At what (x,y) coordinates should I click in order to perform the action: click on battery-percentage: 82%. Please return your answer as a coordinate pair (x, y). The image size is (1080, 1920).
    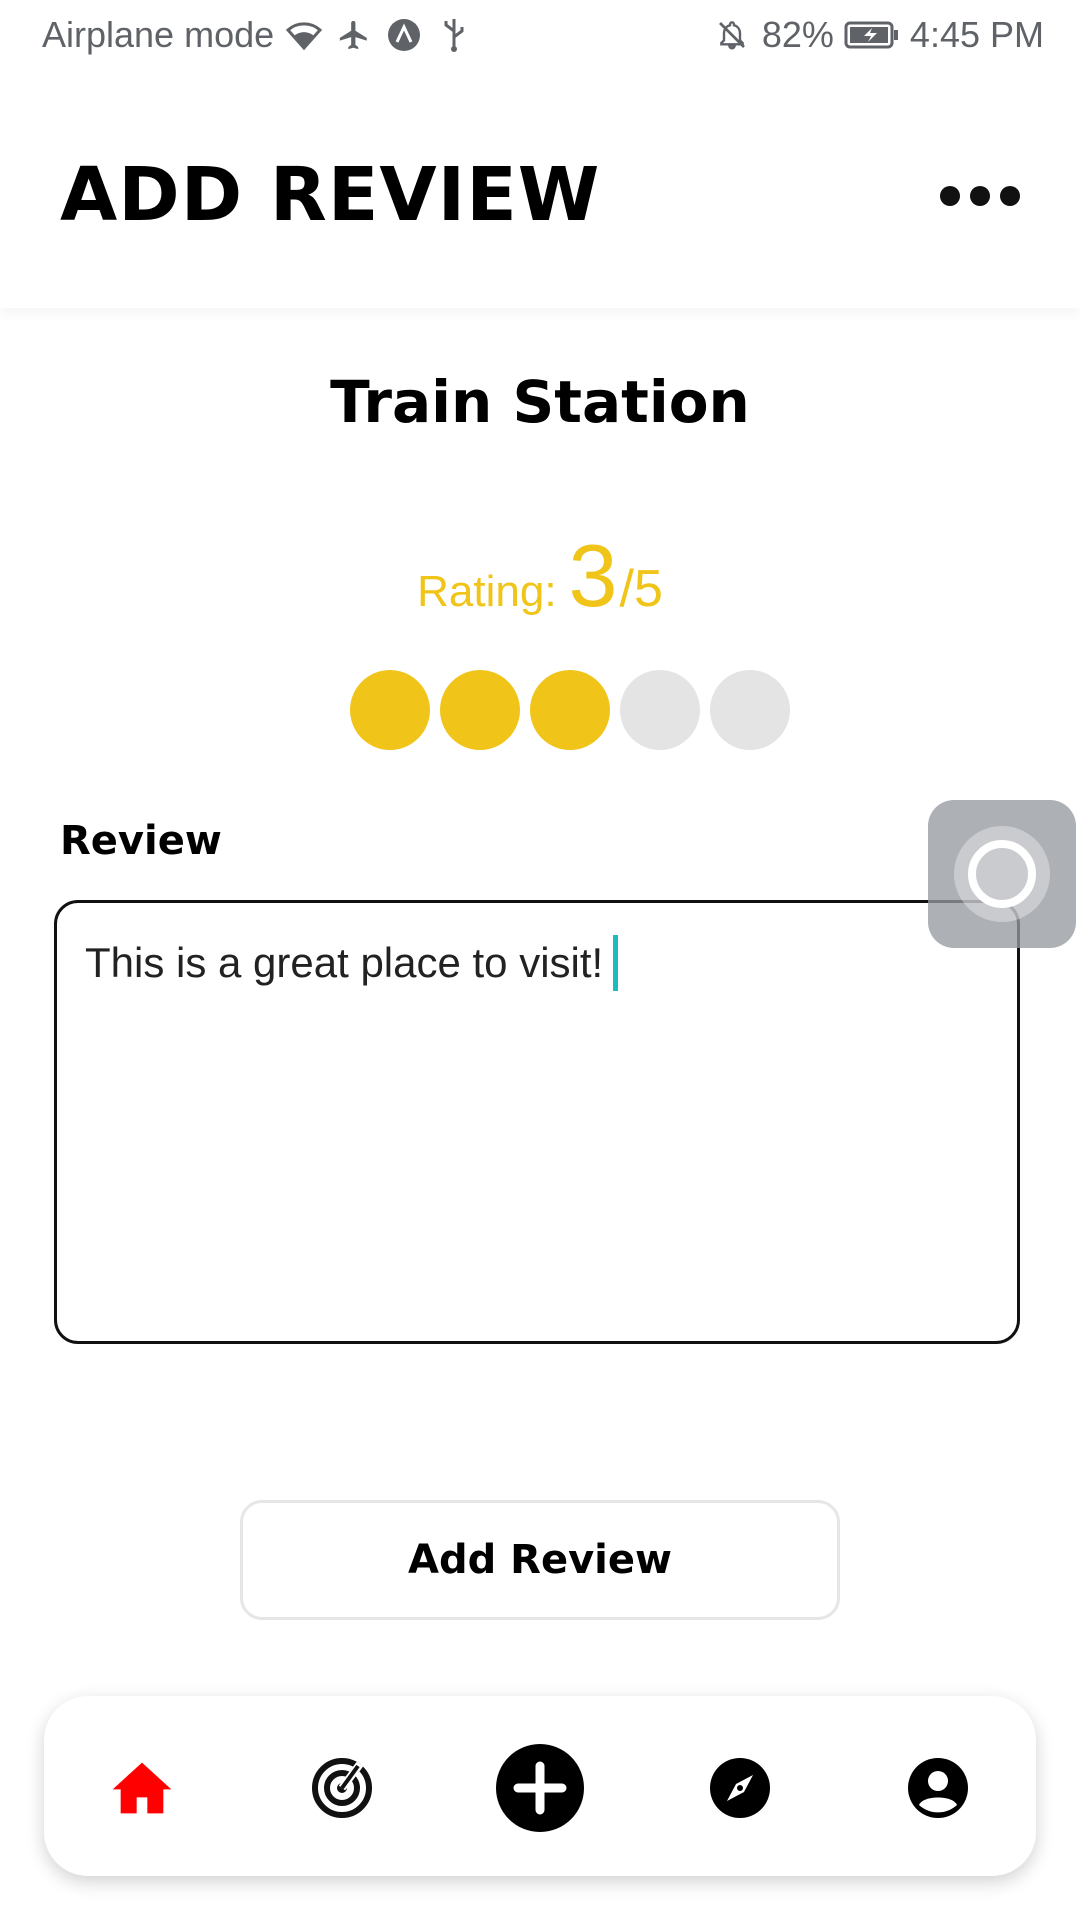
    Looking at the image, I should click on (797, 34).